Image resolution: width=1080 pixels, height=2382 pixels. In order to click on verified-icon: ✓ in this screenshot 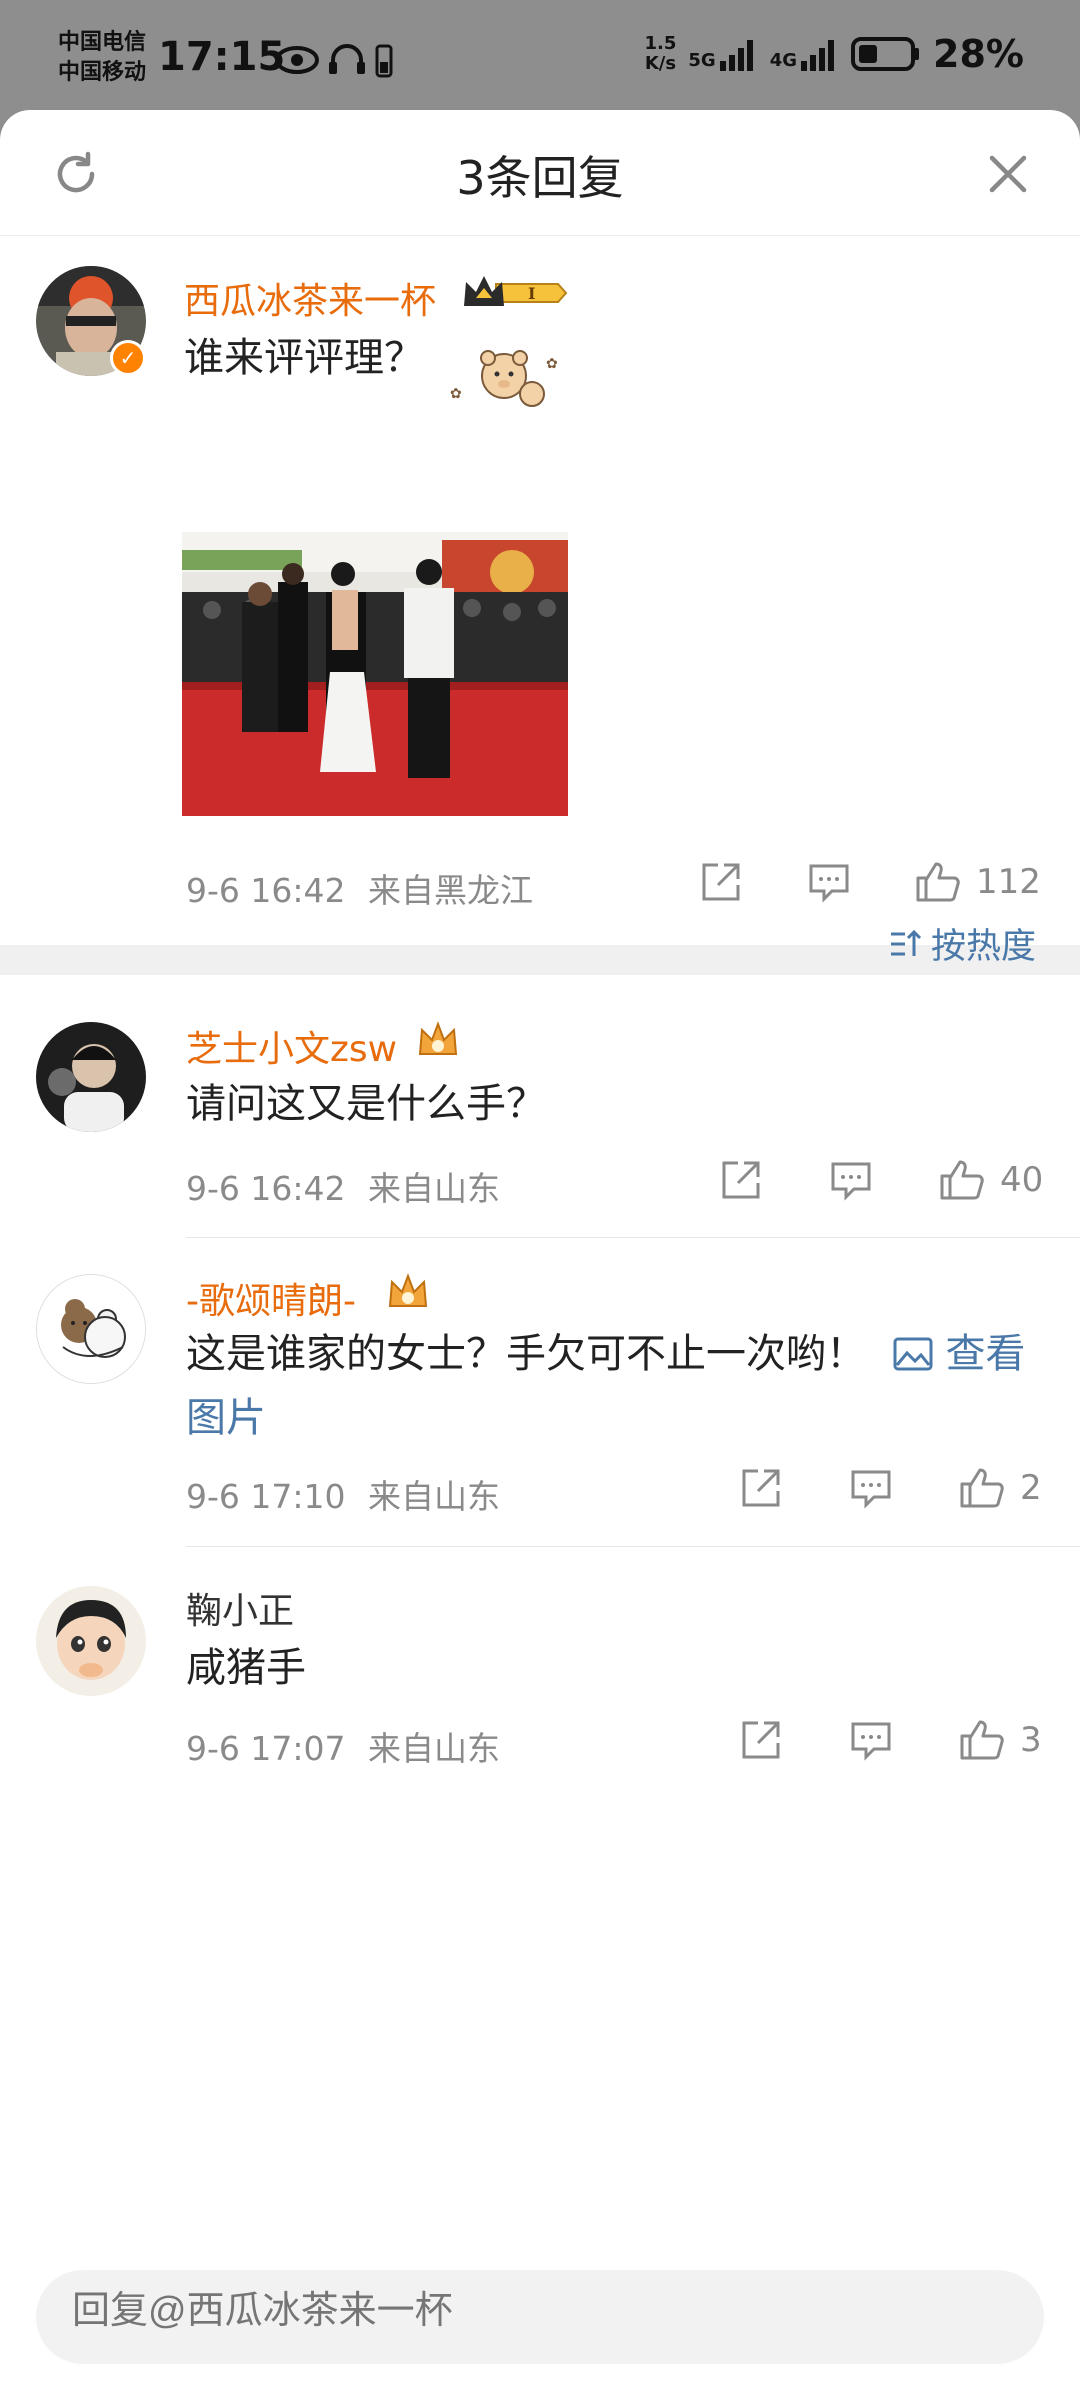, I will do `click(128, 358)`.